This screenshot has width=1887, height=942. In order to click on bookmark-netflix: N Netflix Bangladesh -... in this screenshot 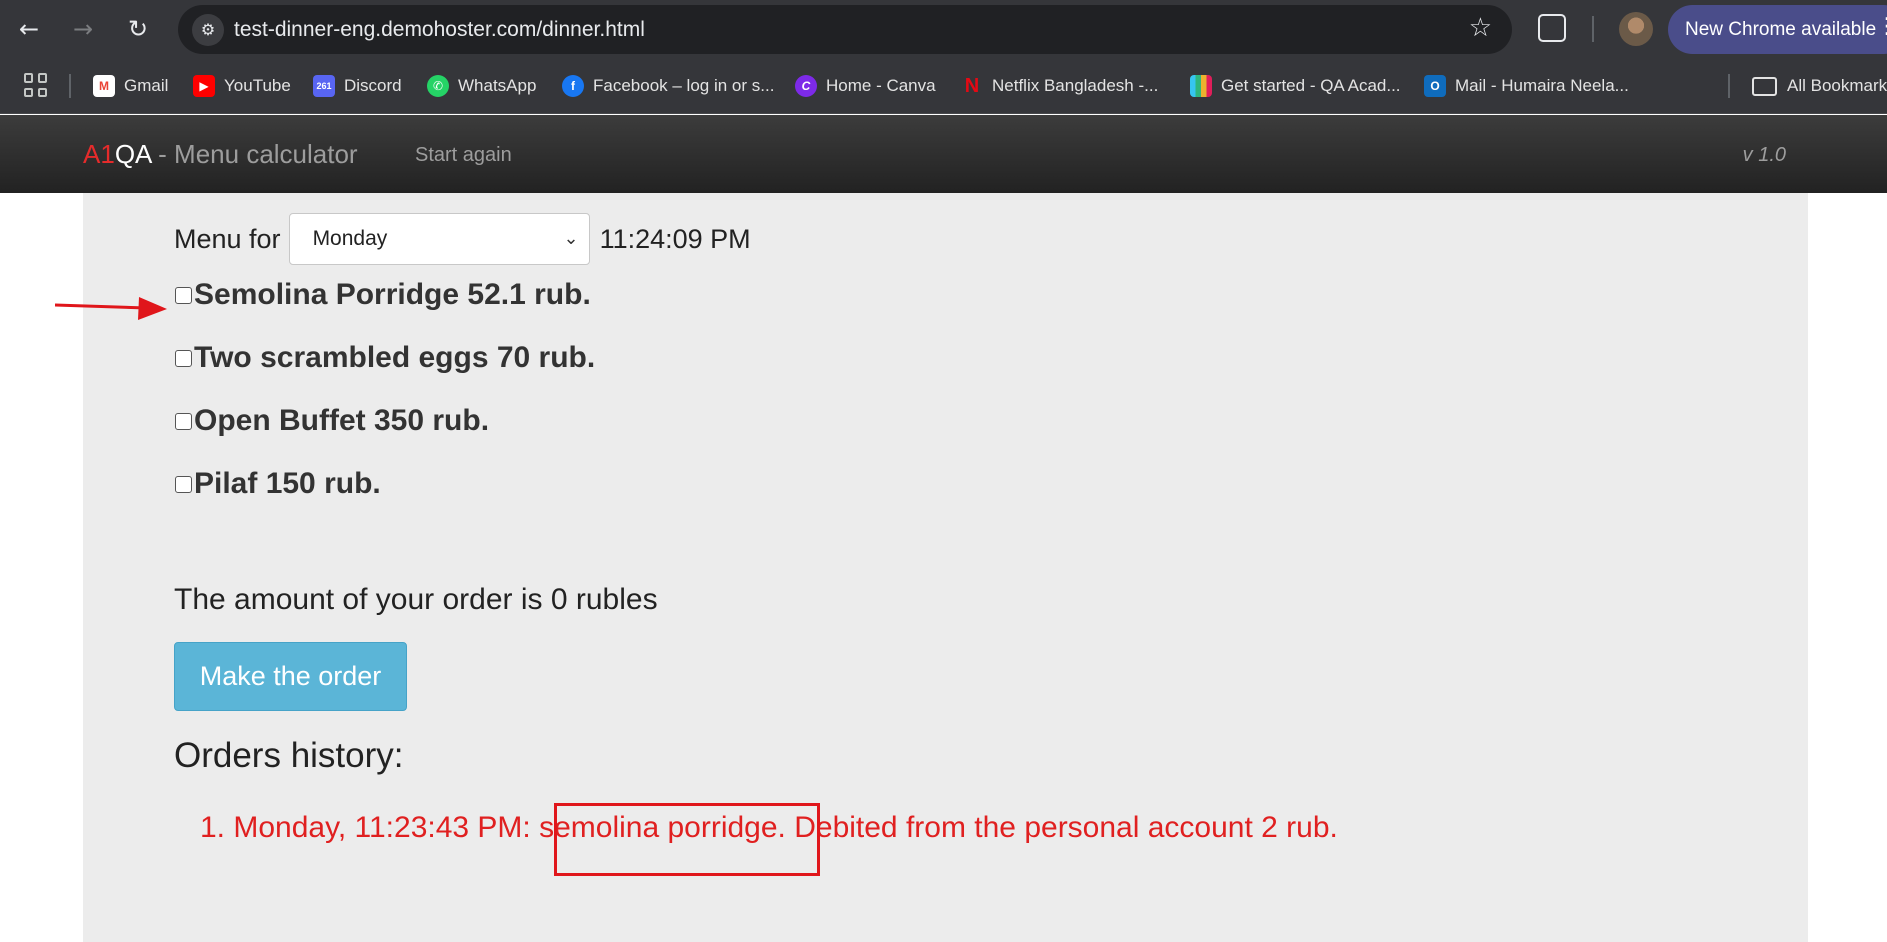, I will do `click(1060, 86)`.